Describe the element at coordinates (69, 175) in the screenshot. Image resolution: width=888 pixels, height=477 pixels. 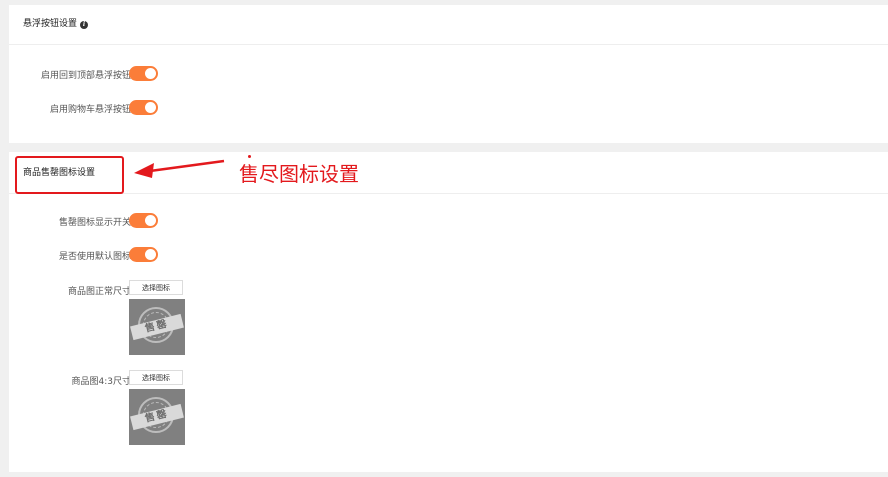
I see `annotation-highlight-box` at that location.